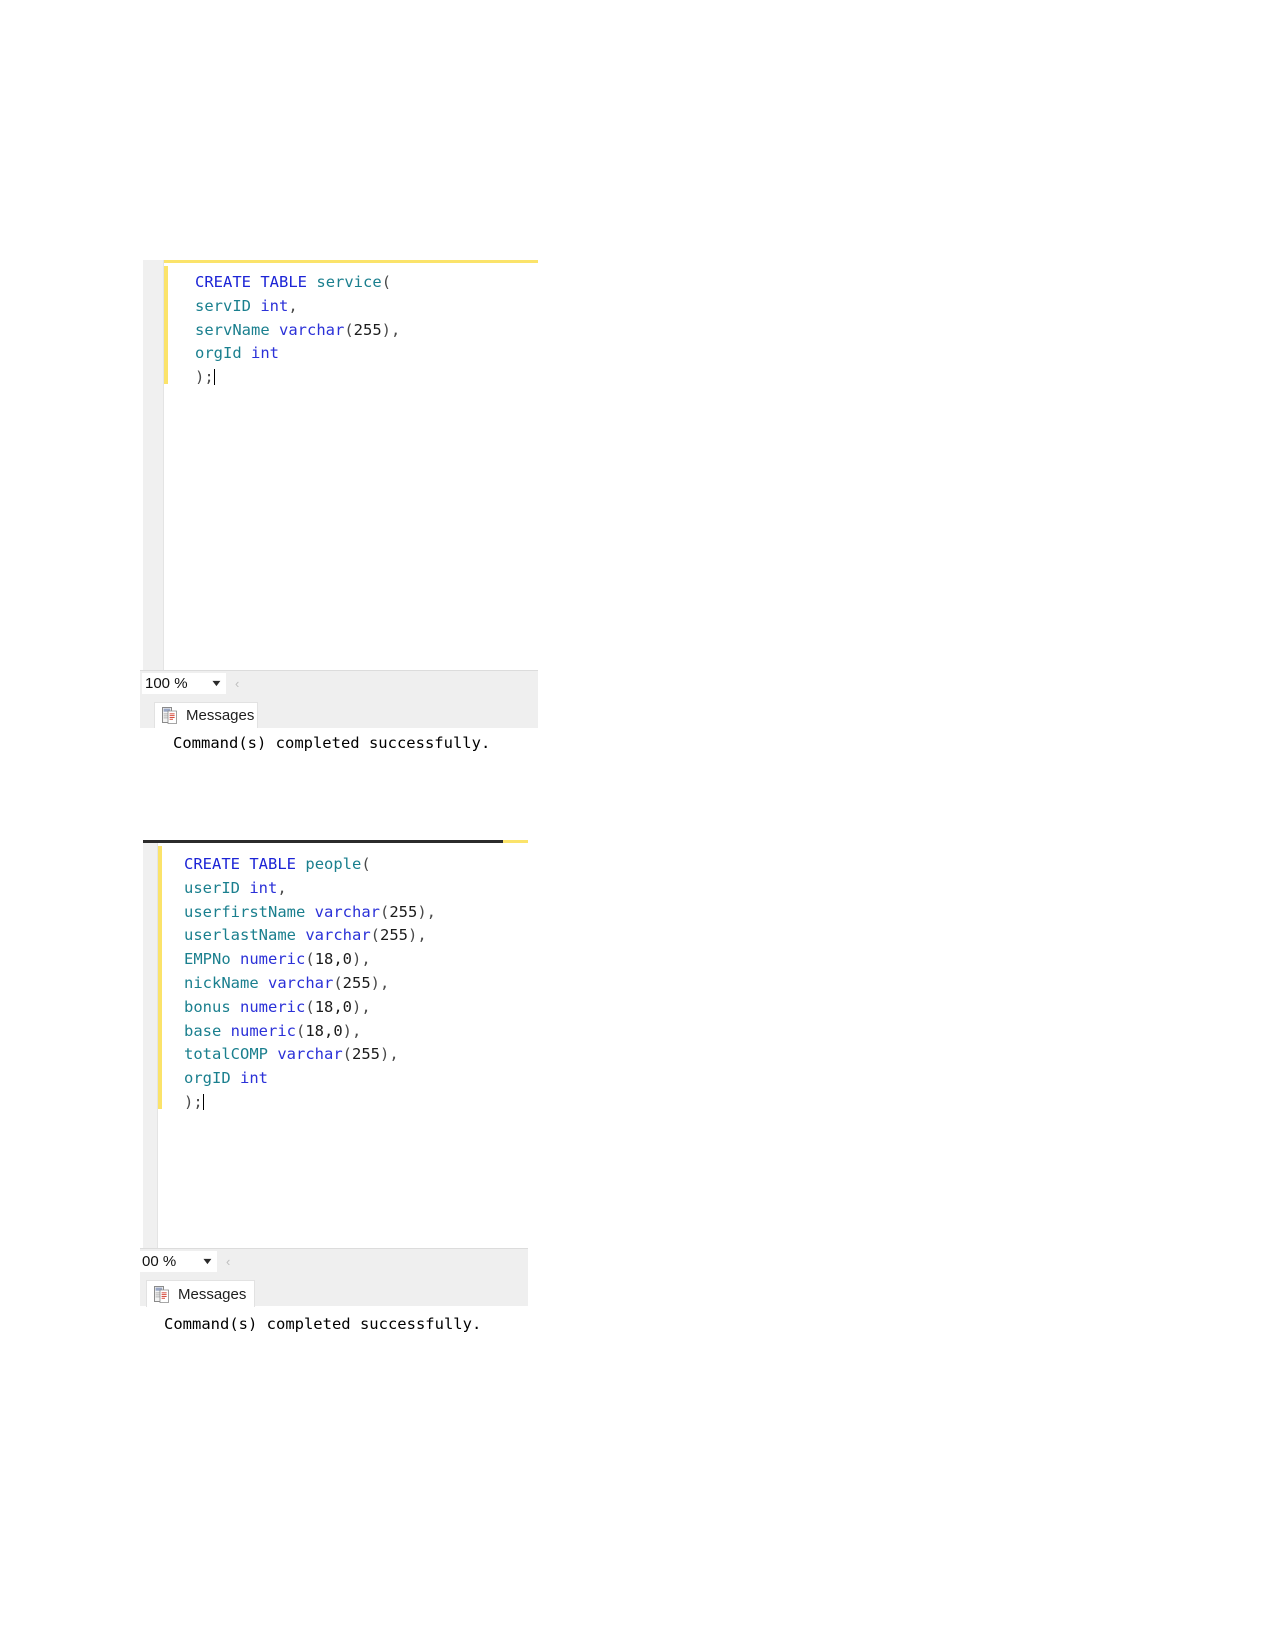 The width and height of the screenshot is (1275, 1650). Describe the element at coordinates (212, 887) in the screenshot. I see `code-token: userID` at that location.